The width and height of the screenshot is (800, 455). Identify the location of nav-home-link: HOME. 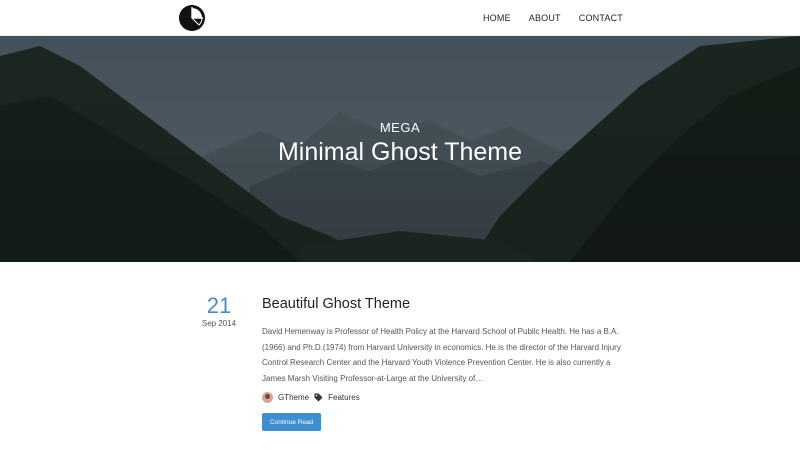
(497, 18).